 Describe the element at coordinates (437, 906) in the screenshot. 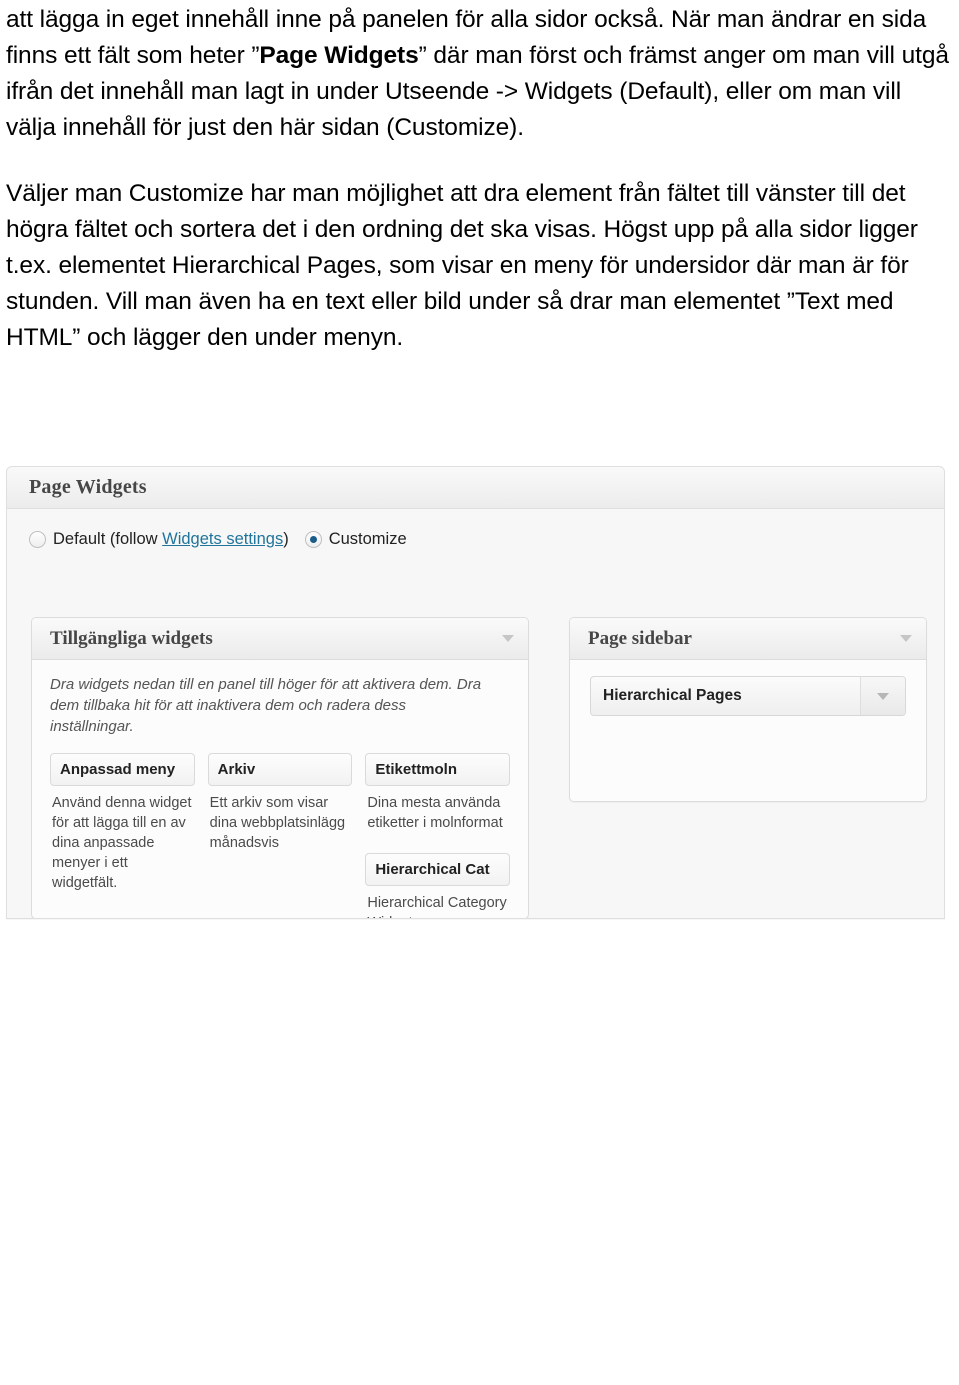

I see `widget-description: Hierarchical Category Widget` at that location.